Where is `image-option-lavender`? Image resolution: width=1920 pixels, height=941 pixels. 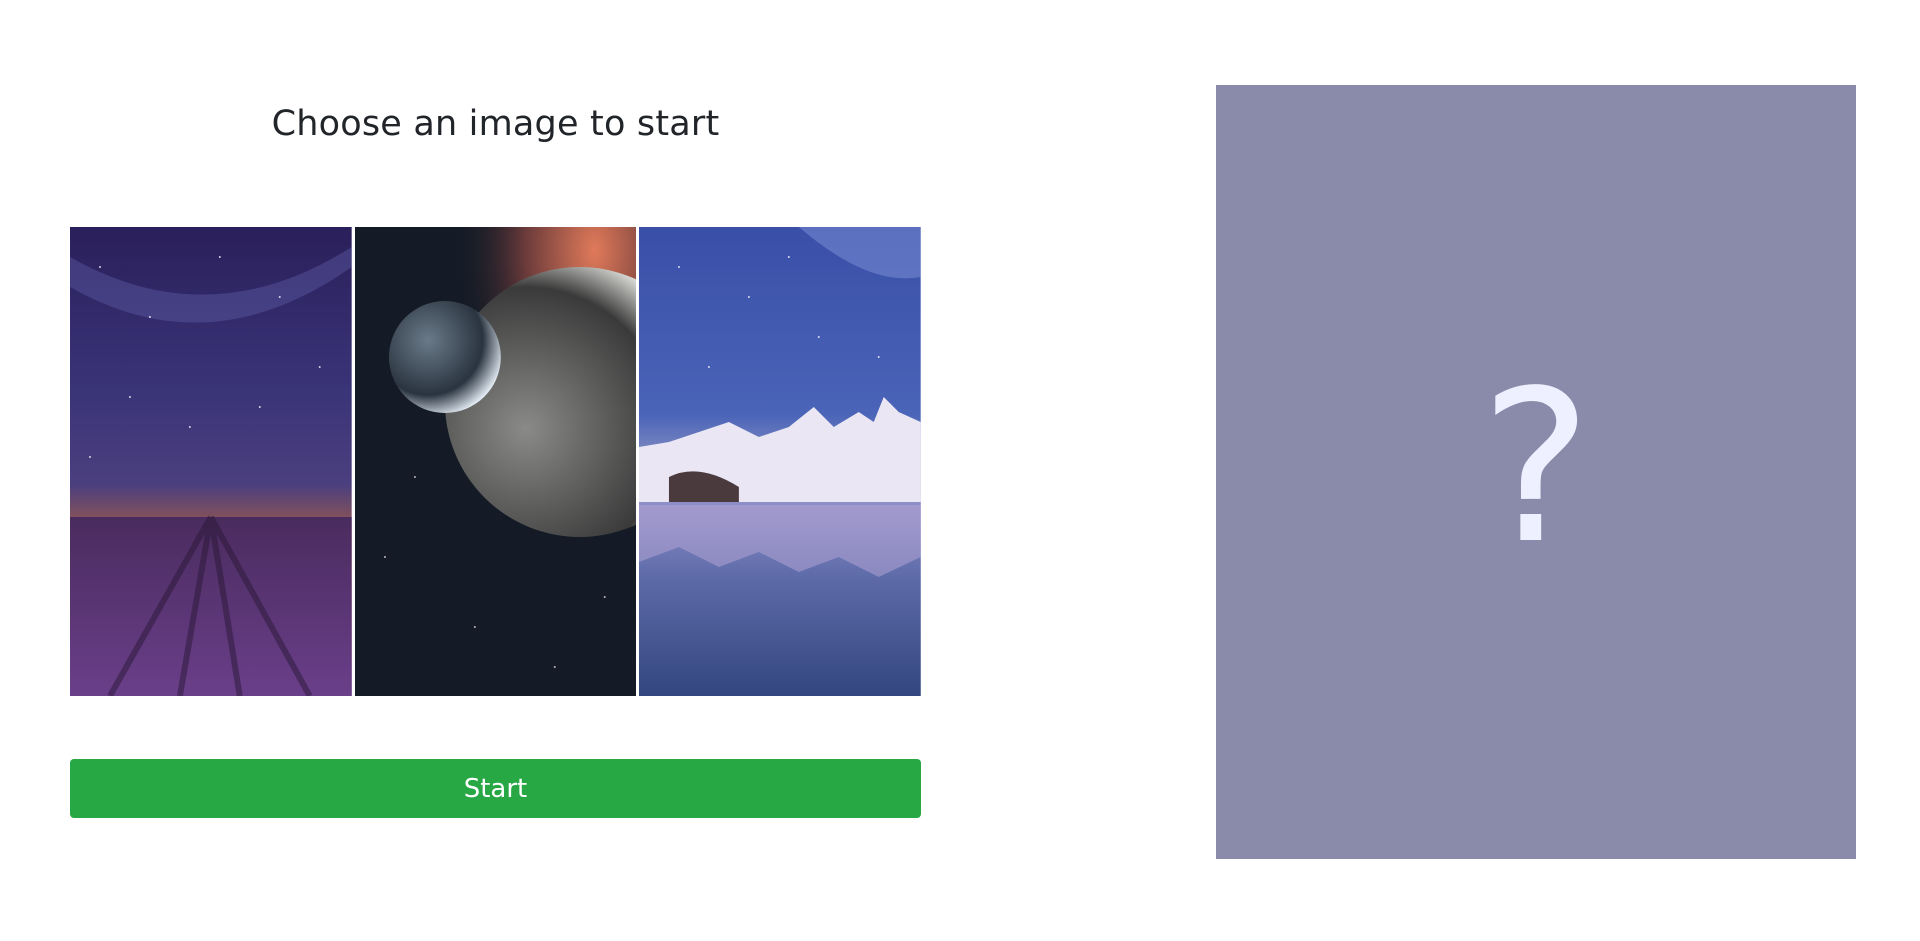
image-option-lavender is located at coordinates (211, 461).